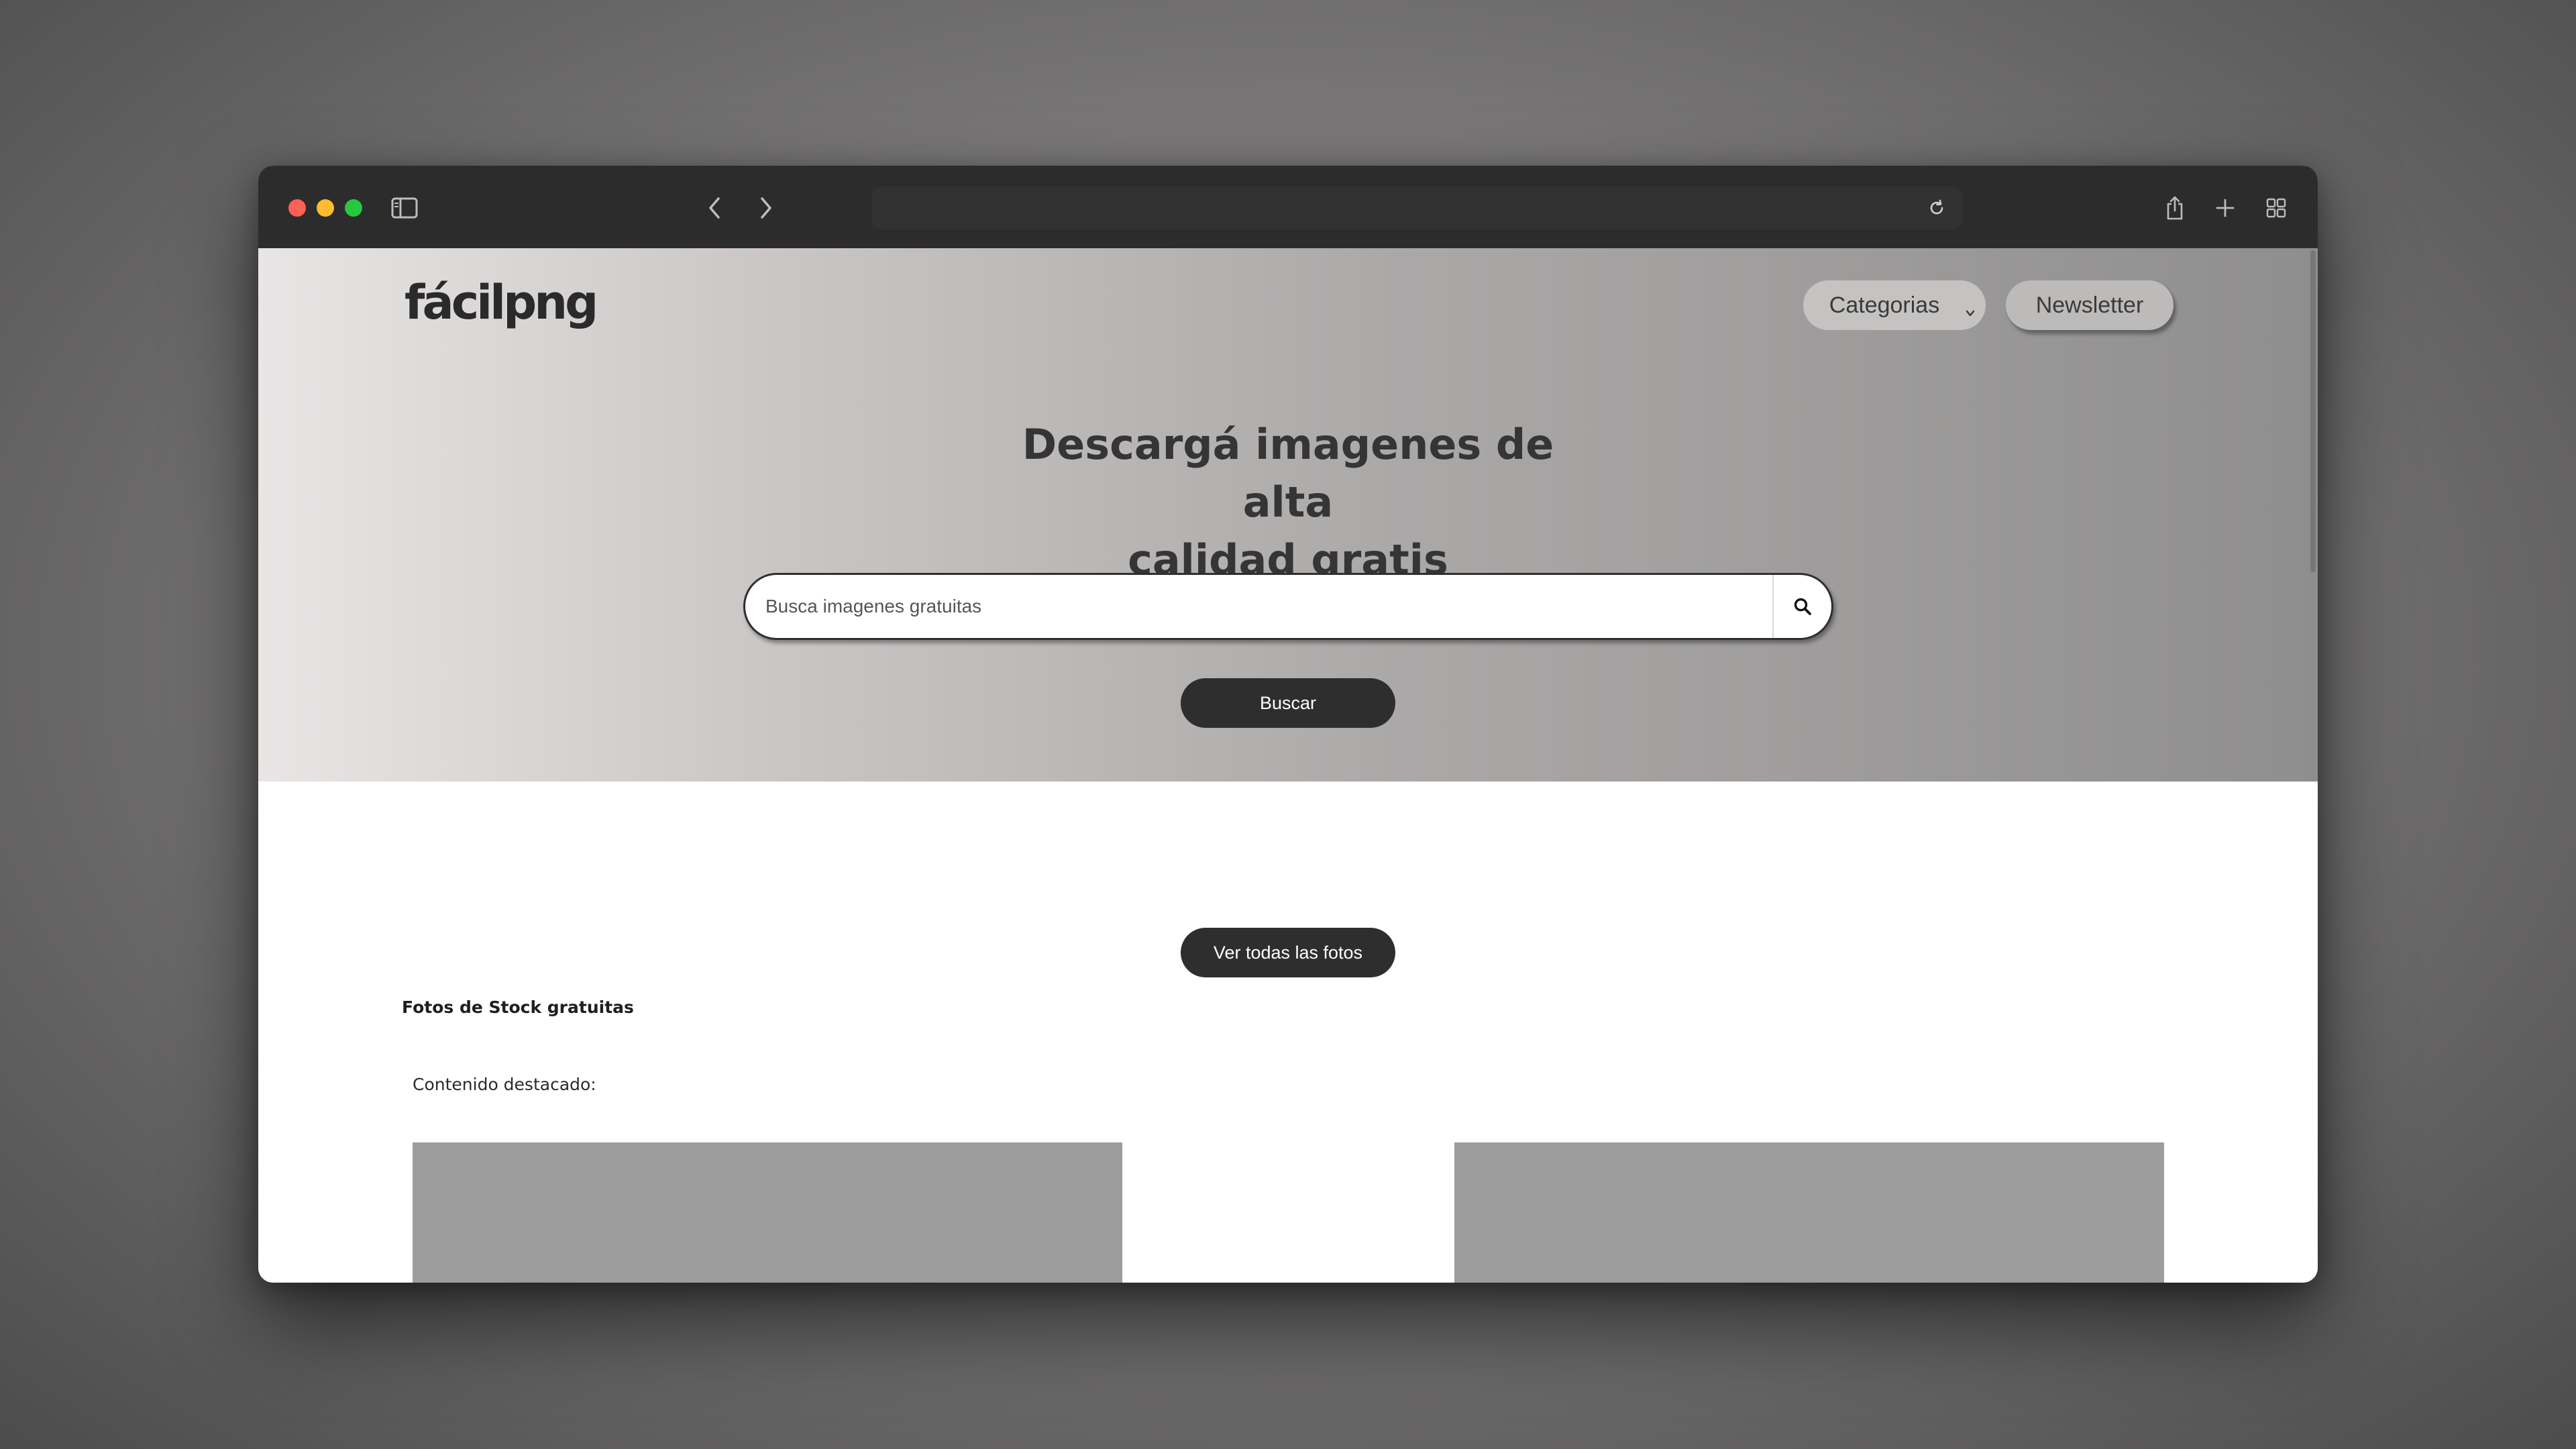 The height and width of the screenshot is (1449, 2576). I want to click on zoom-window-button, so click(353, 208).